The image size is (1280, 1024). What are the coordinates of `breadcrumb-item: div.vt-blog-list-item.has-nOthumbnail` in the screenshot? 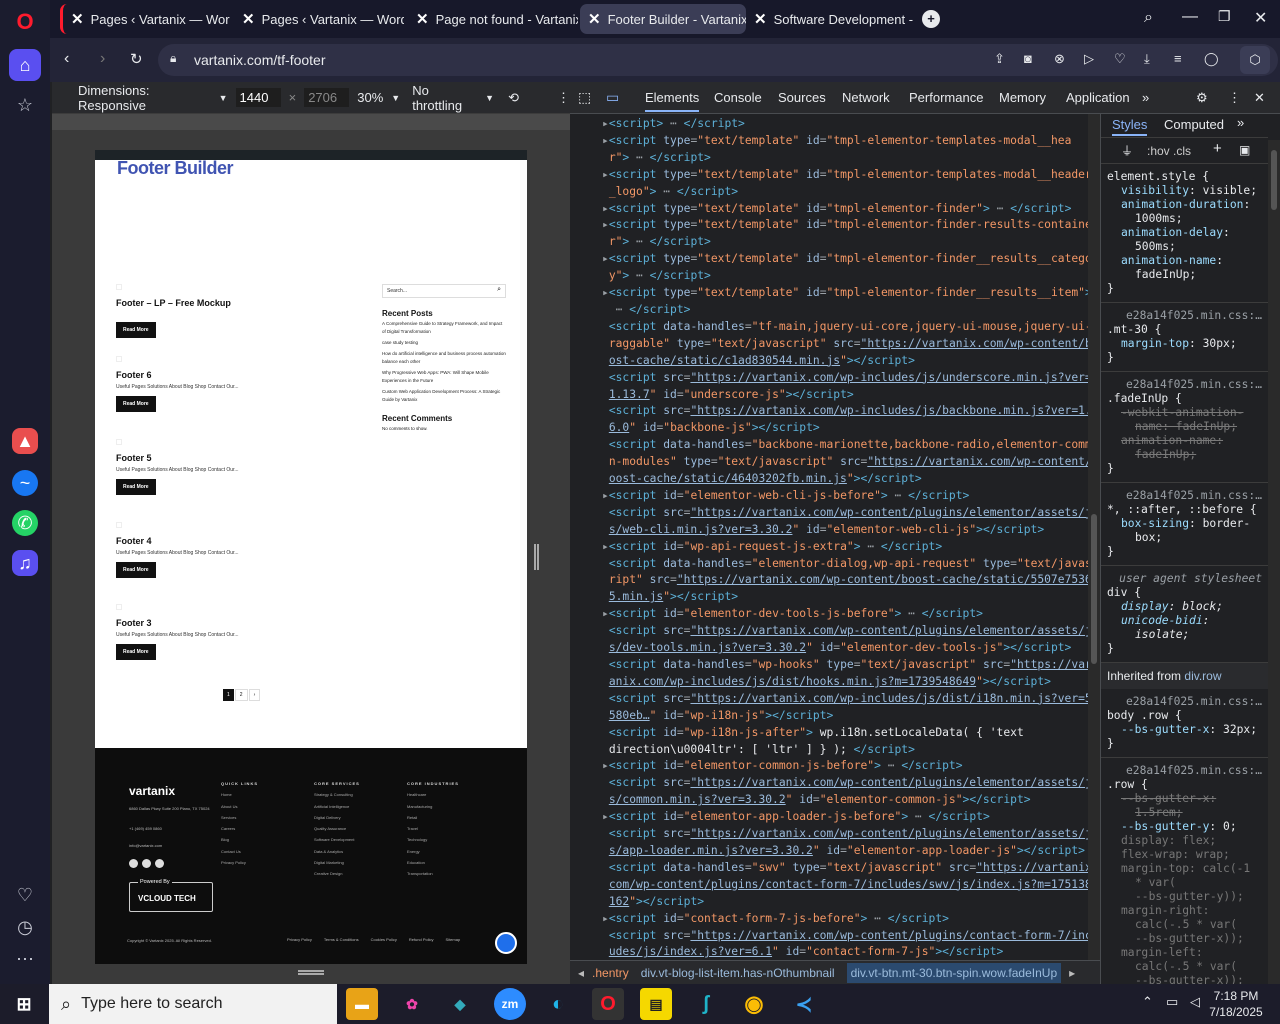 It's located at (738, 973).